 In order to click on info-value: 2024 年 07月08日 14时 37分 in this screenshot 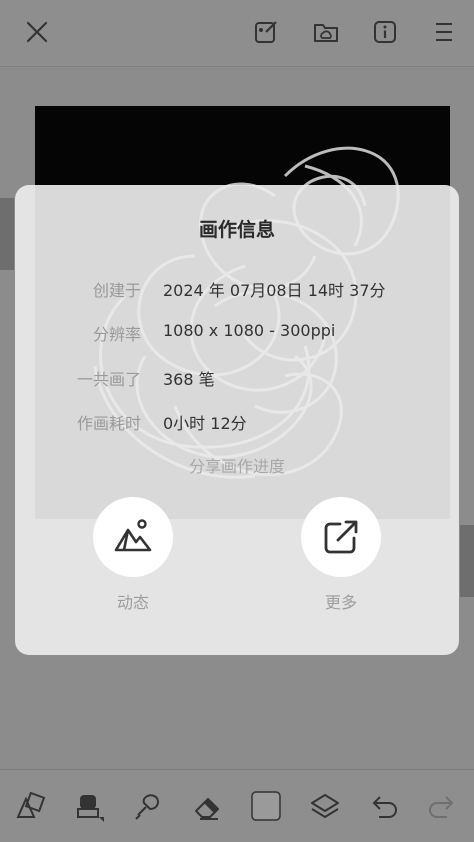, I will do `click(274, 290)`.